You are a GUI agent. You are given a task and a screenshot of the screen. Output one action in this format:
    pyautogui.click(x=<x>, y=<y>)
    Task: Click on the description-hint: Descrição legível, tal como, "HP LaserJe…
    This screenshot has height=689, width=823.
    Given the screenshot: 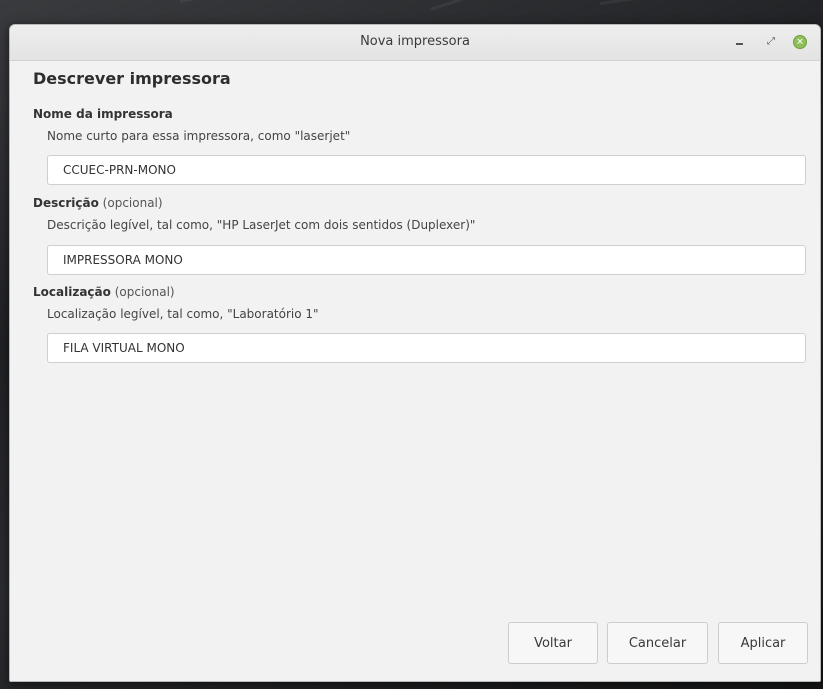 What is the action you would take?
    pyautogui.click(x=261, y=225)
    